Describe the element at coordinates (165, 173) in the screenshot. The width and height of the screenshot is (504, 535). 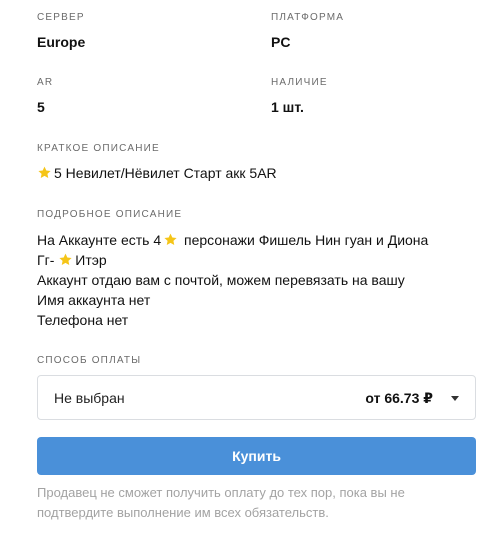
I see `short-description-value: 5 Невилет/Нёвилет Старт акк 5AR` at that location.